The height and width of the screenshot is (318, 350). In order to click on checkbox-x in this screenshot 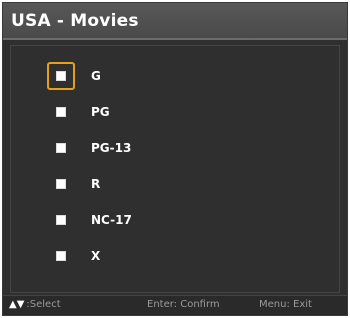, I will do `click(61, 256)`.